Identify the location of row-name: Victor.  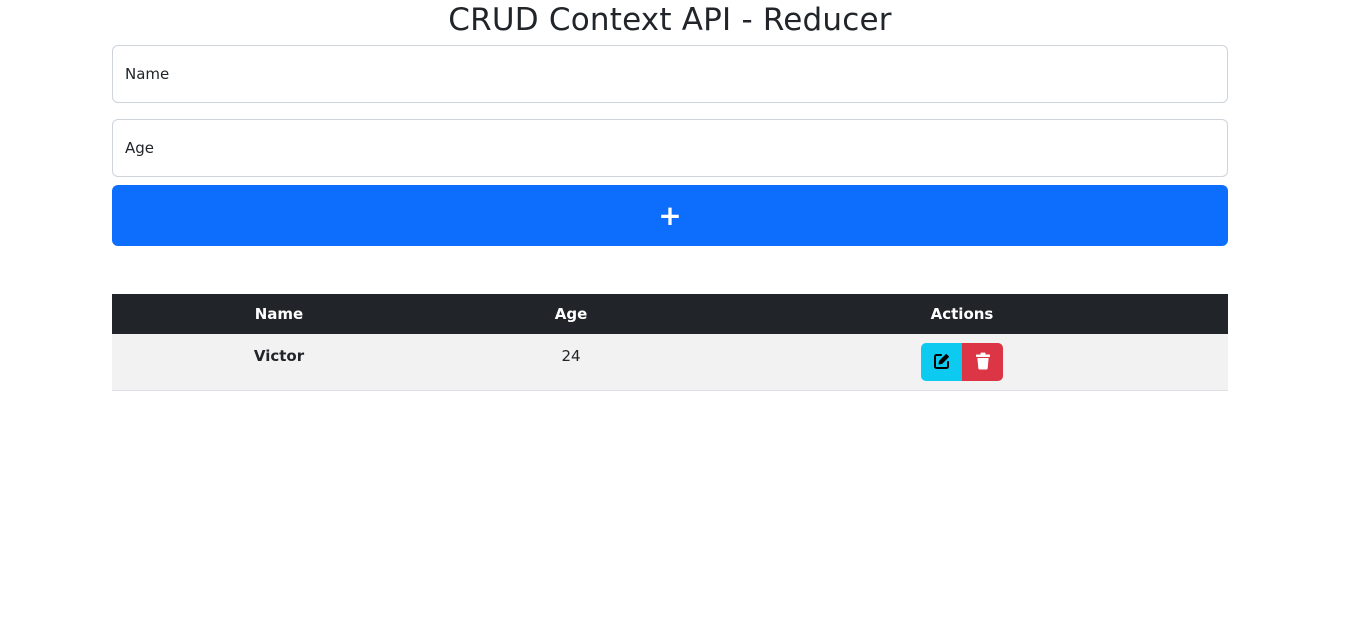
(279, 356).